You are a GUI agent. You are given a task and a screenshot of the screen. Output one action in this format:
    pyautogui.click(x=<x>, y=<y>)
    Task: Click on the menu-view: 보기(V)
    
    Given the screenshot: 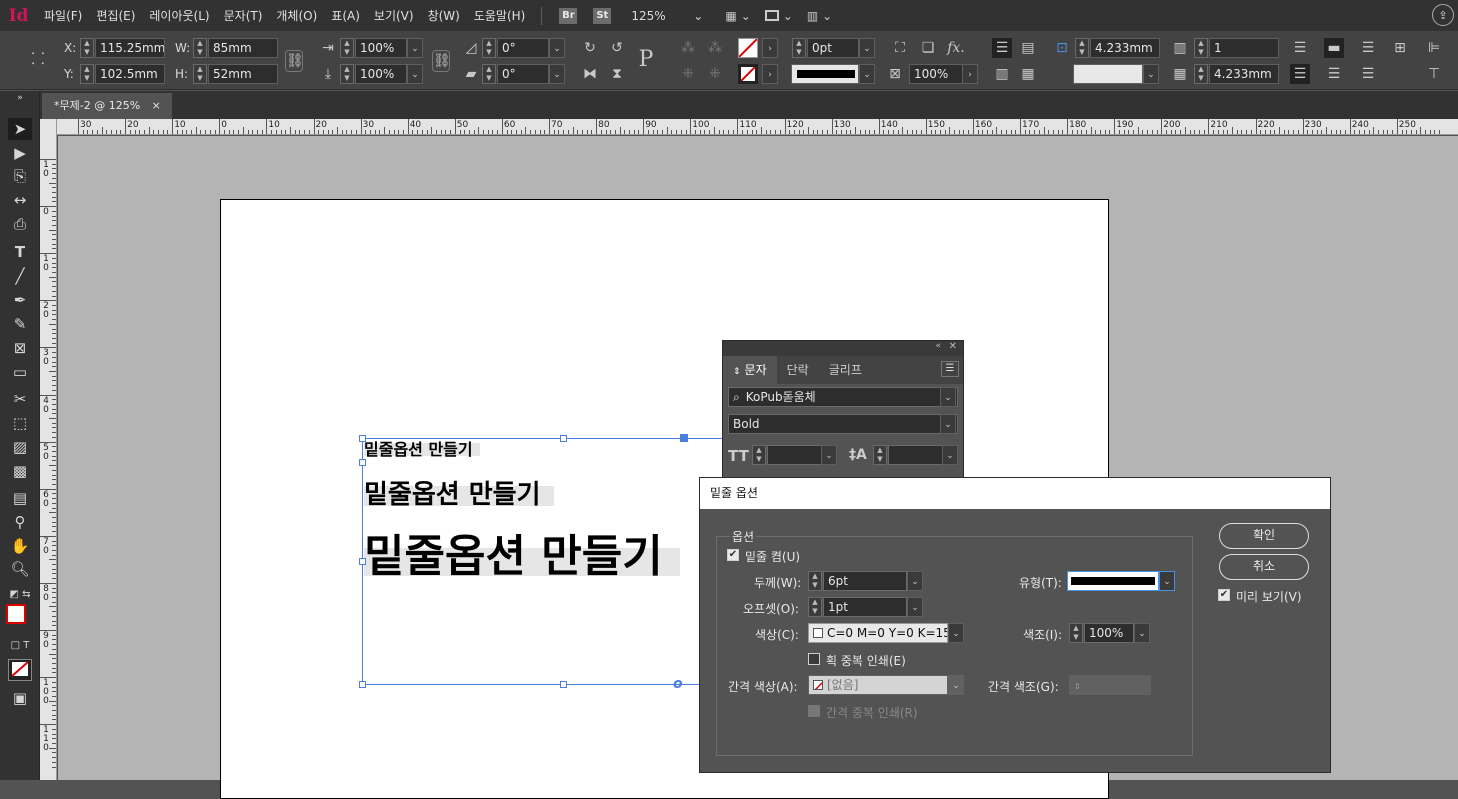 What is the action you would take?
    pyautogui.click(x=394, y=15)
    